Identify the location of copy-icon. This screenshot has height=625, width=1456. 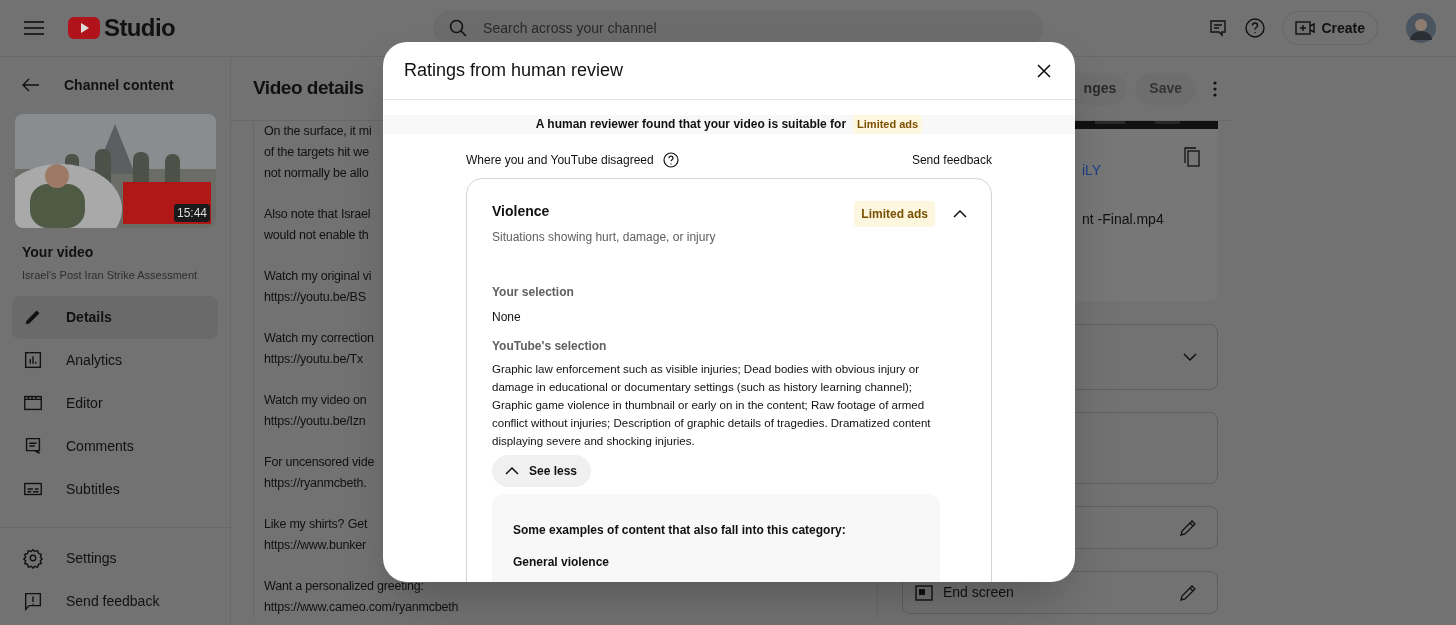
(1192, 157).